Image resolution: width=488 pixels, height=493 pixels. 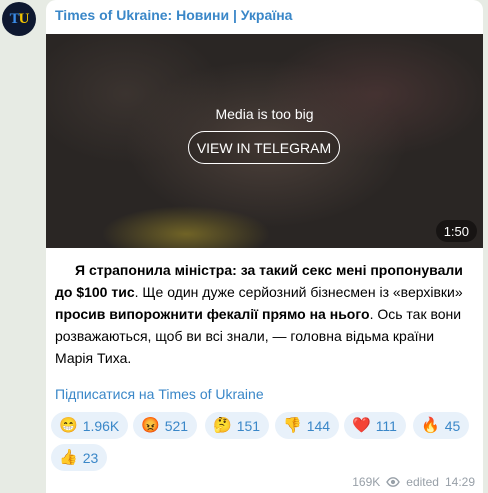 I want to click on view-in-telegram-button: VIEW IN TELEGRAM, so click(x=264, y=147).